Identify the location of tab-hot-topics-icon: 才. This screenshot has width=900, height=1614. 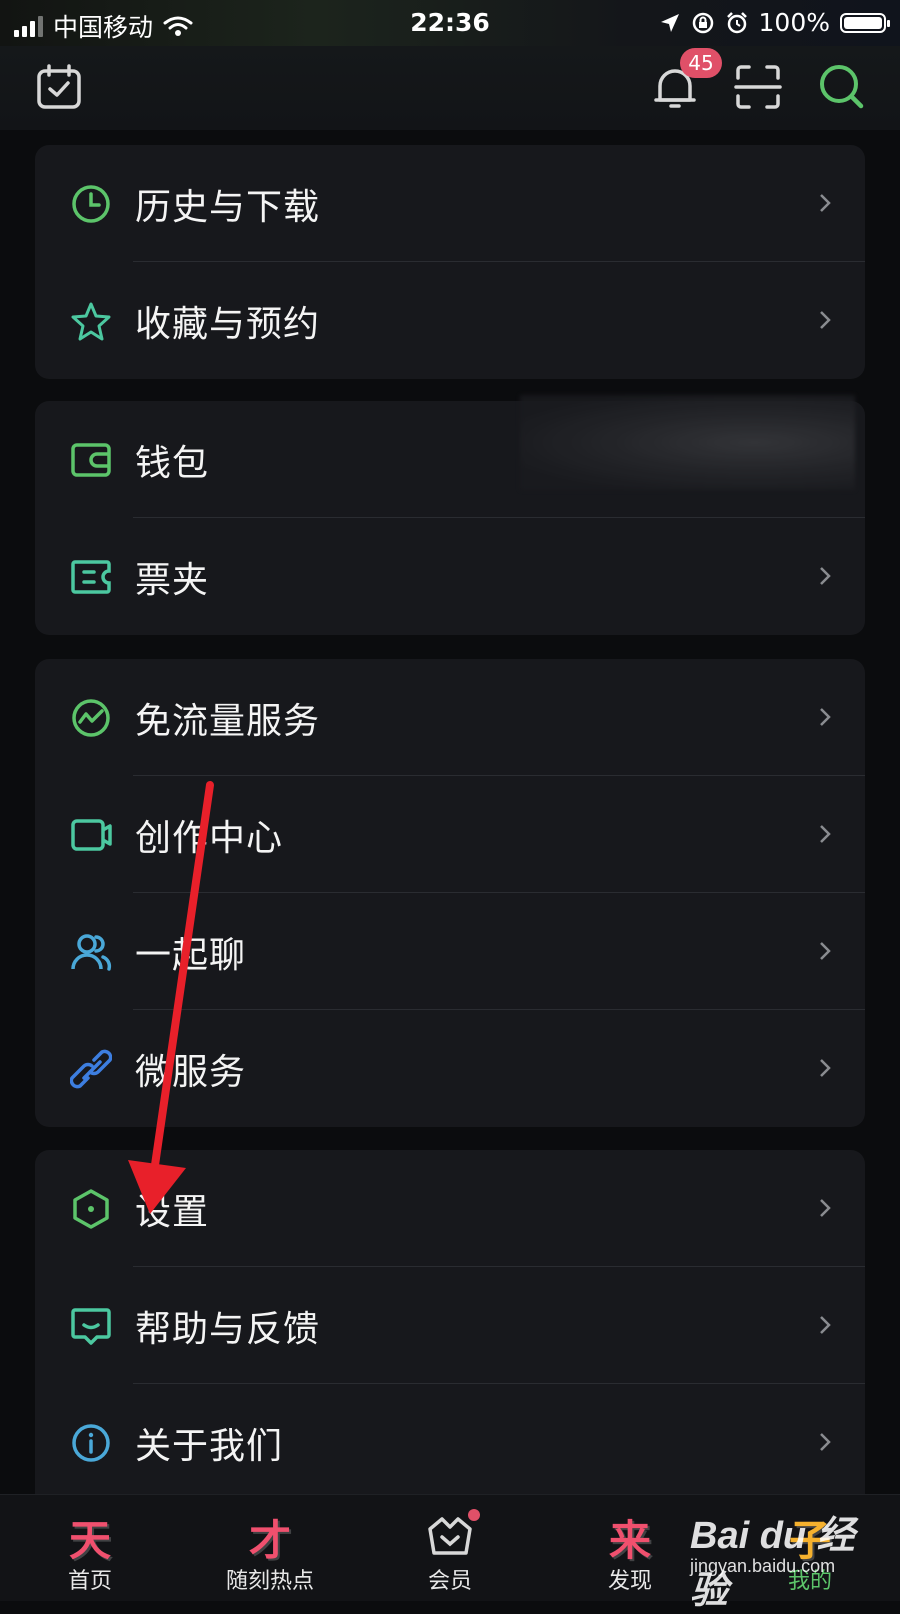
(269, 1540).